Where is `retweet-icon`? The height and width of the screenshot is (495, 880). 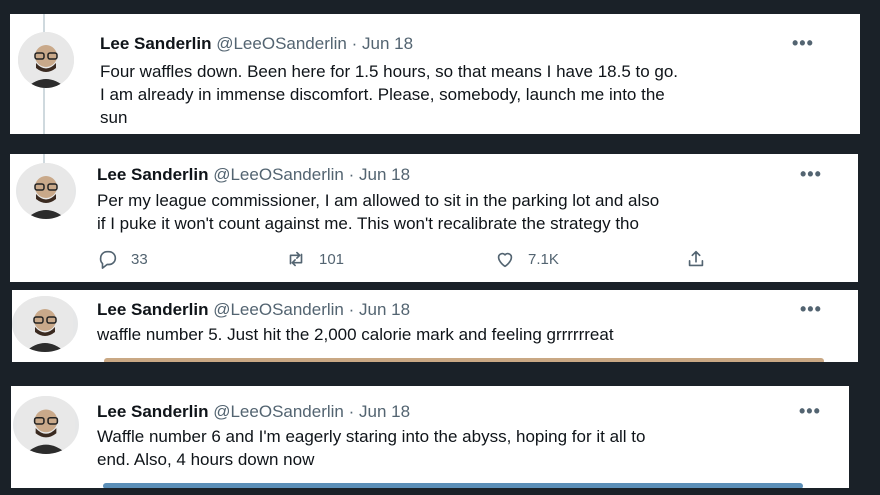
retweet-icon is located at coordinates (296, 259).